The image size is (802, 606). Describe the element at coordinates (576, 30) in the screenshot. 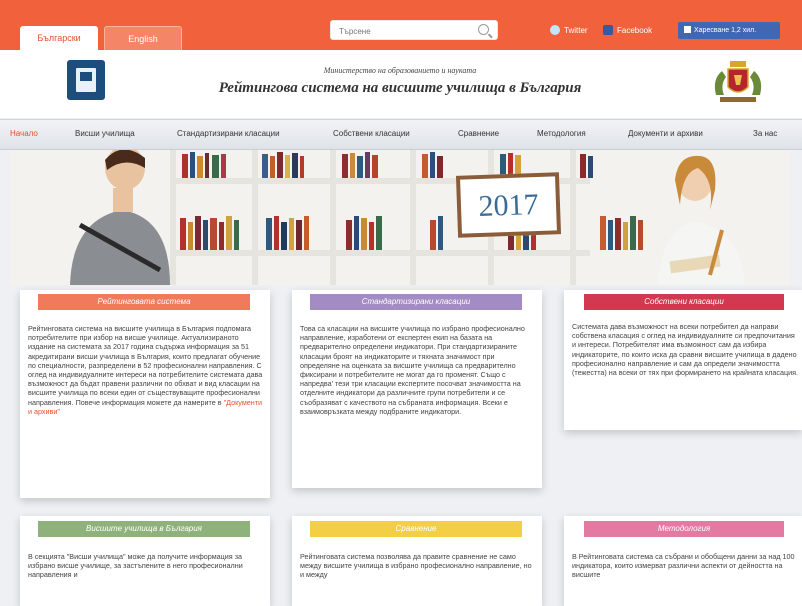

I see `twitter-label: Twitter` at that location.